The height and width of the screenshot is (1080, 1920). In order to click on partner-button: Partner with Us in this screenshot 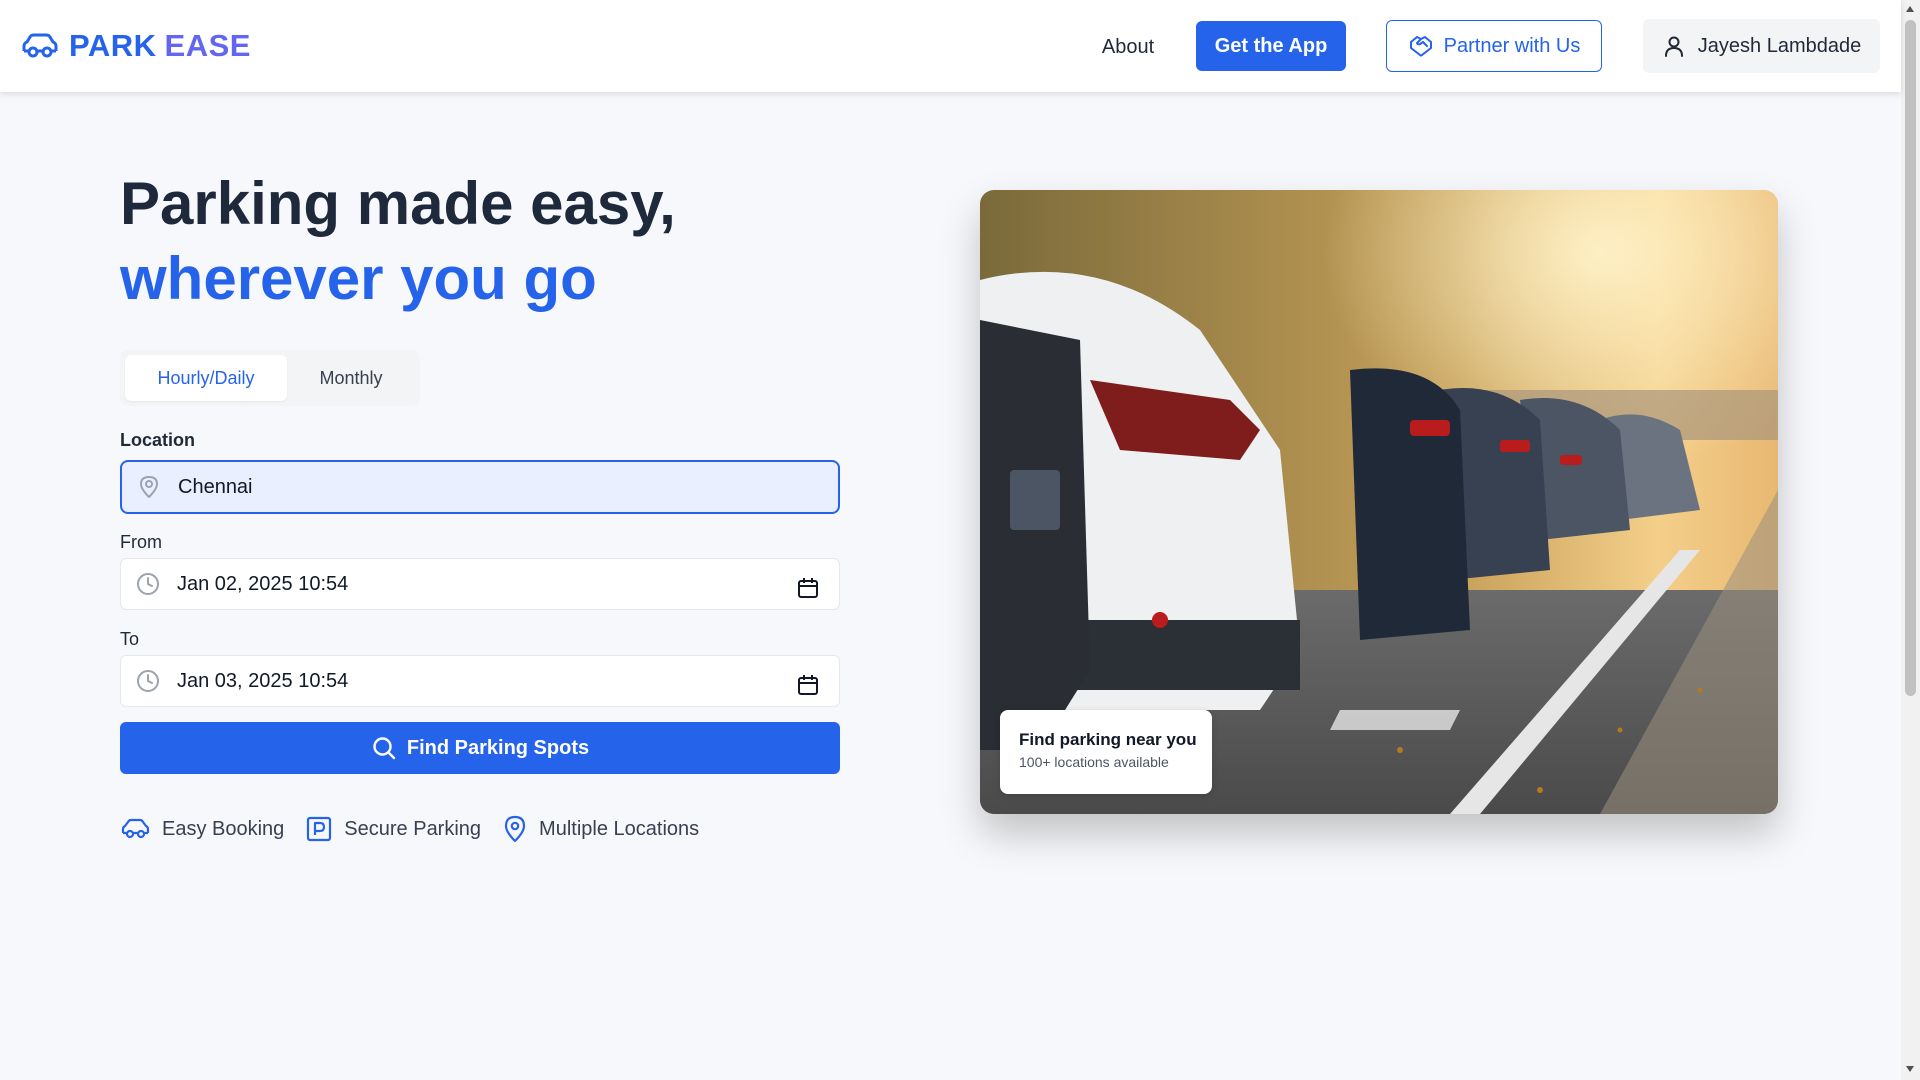, I will do `click(1494, 46)`.